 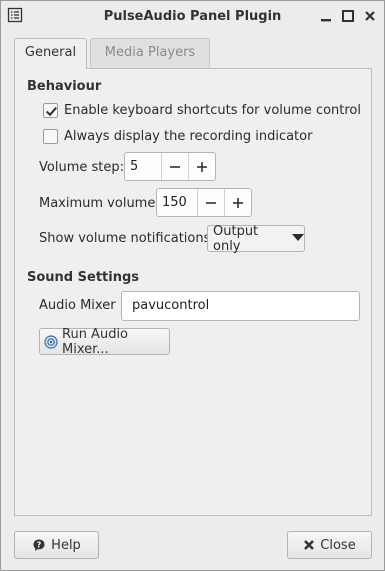 I want to click on close-x-icon, so click(x=309, y=545).